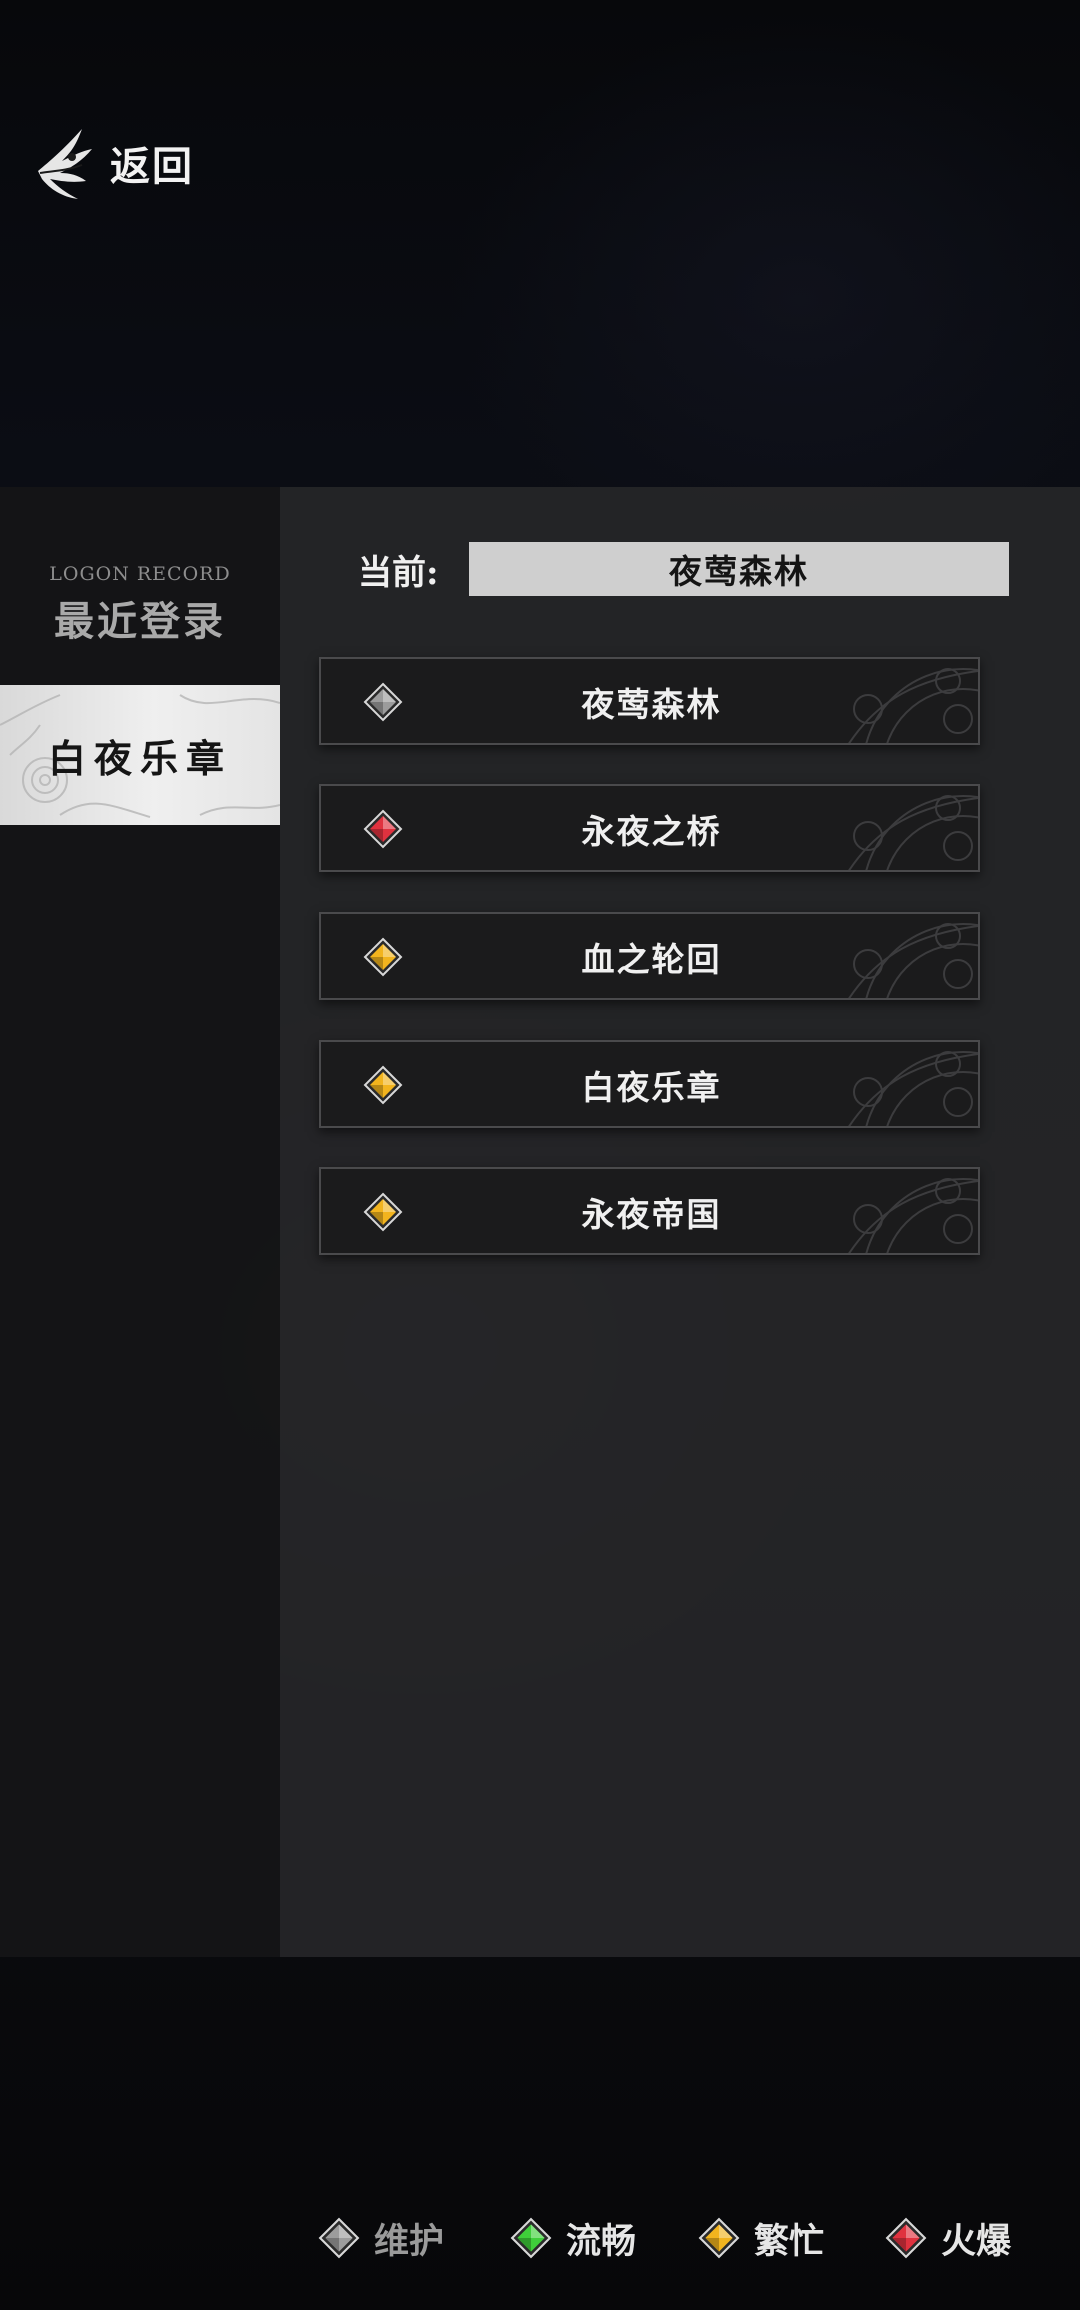 The height and width of the screenshot is (2310, 1080). I want to click on server-name: 永夜帝国, so click(651, 1214).